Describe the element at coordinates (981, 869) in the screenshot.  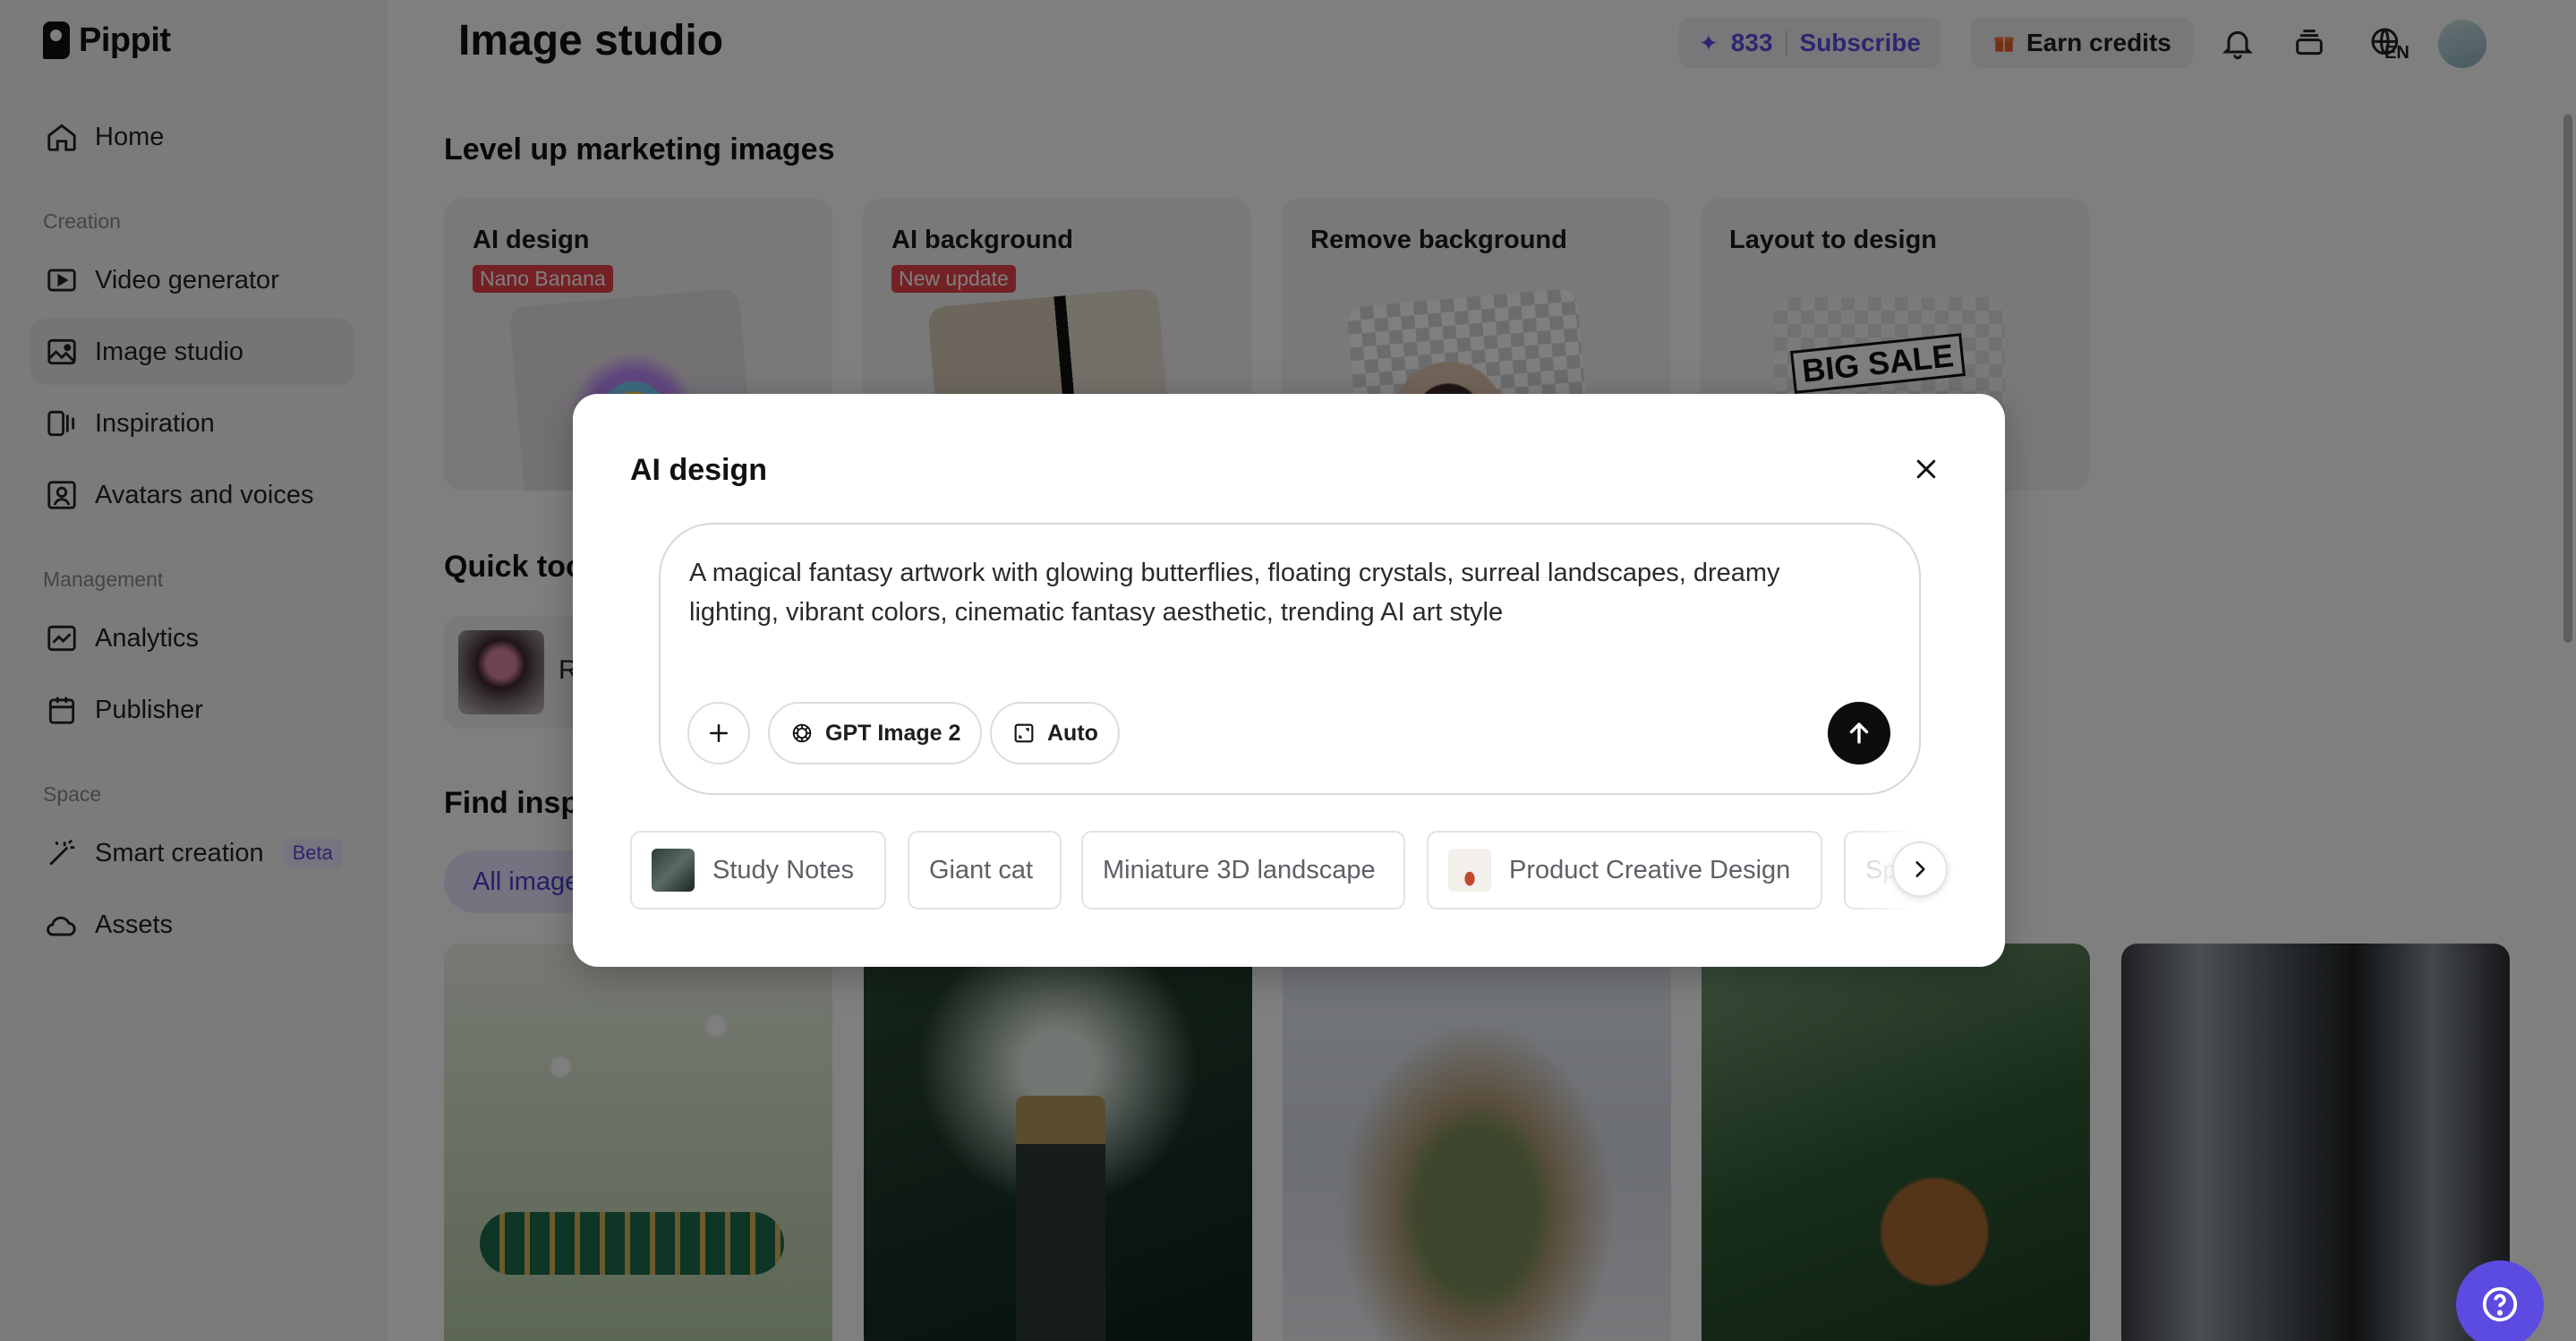
I see `suggestion-label: Giant cat` at that location.